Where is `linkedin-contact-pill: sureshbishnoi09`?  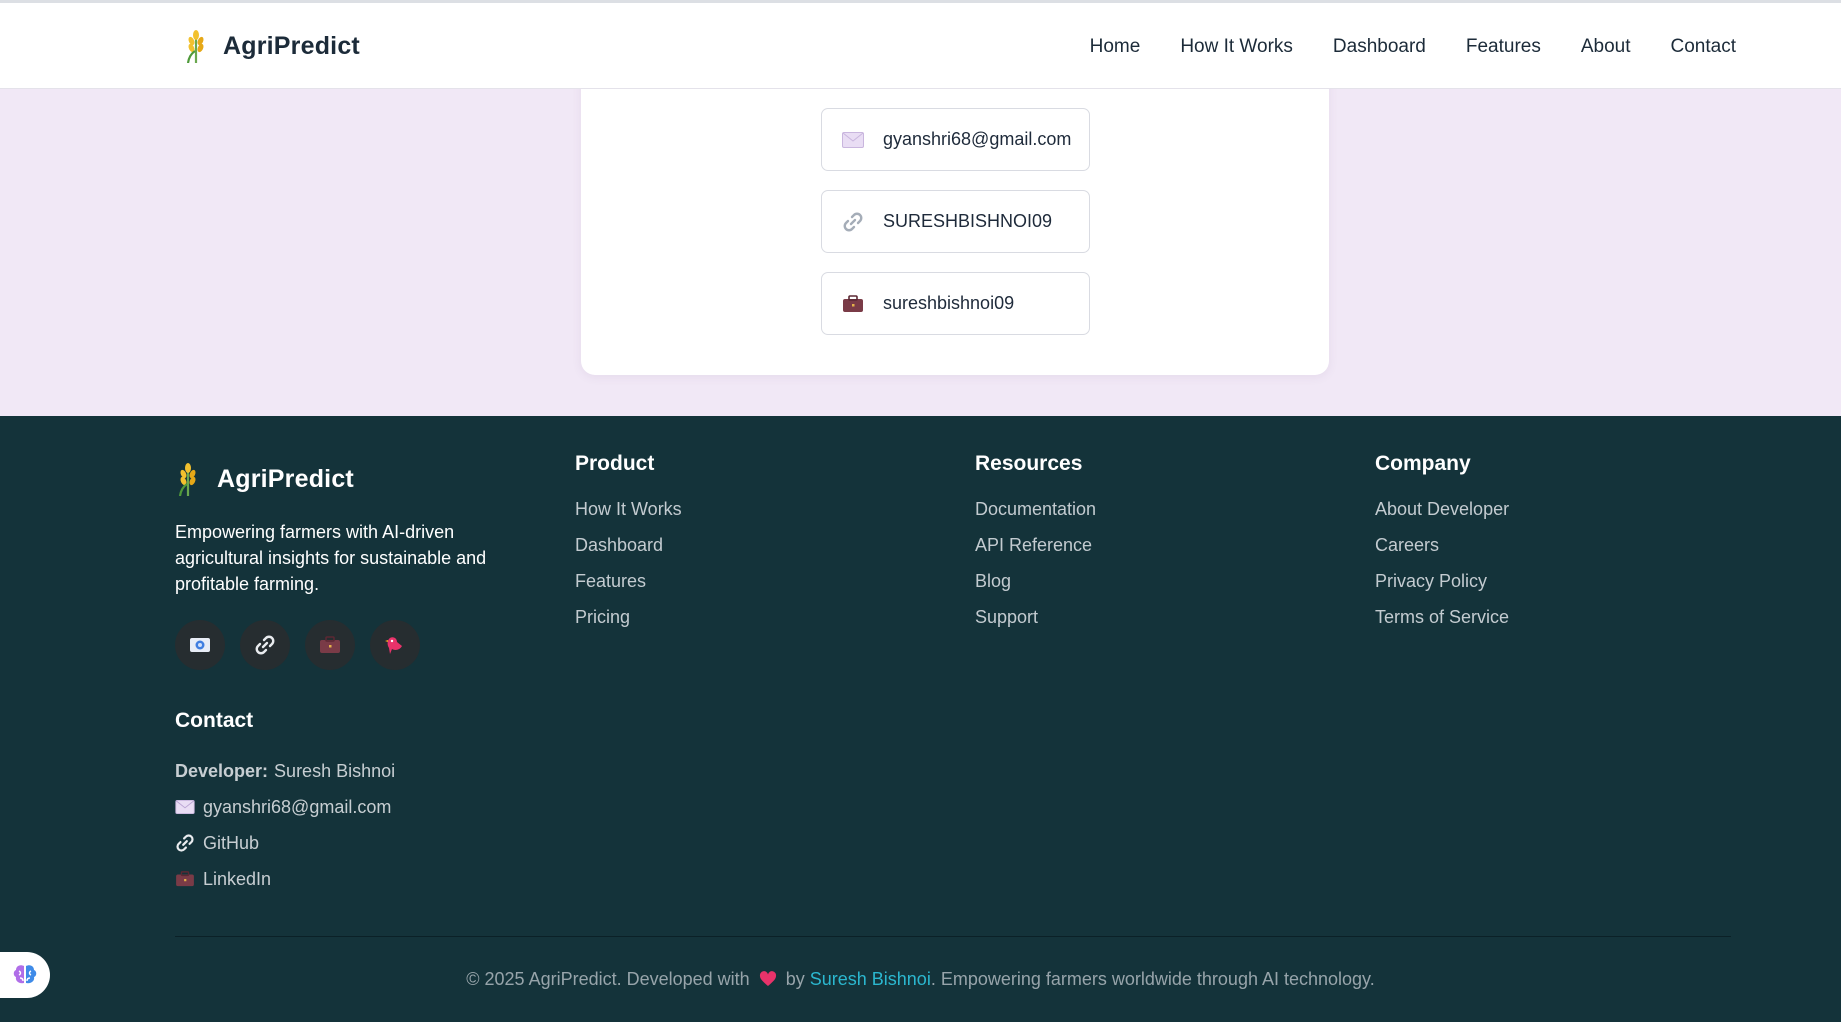
linkedin-contact-pill: sureshbishnoi09 is located at coordinates (955, 303).